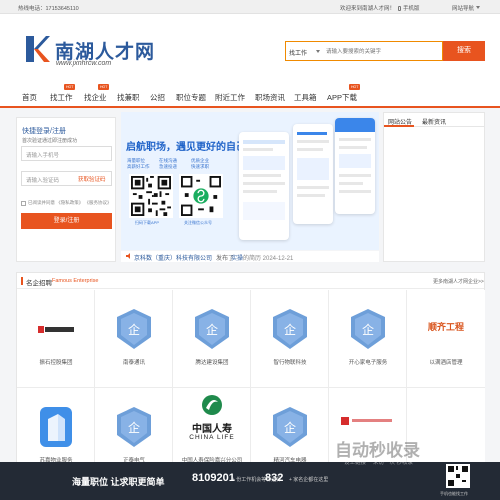  Describe the element at coordinates (213, 478) in the screenshot. I see `jobs-count: 8109201` at that location.